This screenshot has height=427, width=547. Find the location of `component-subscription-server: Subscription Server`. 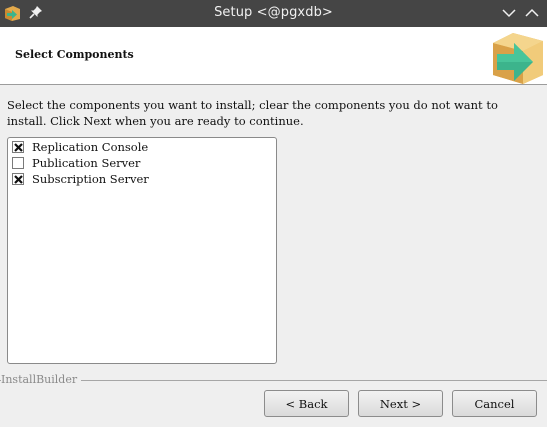

component-subscription-server: Subscription Server is located at coordinates (137, 179).